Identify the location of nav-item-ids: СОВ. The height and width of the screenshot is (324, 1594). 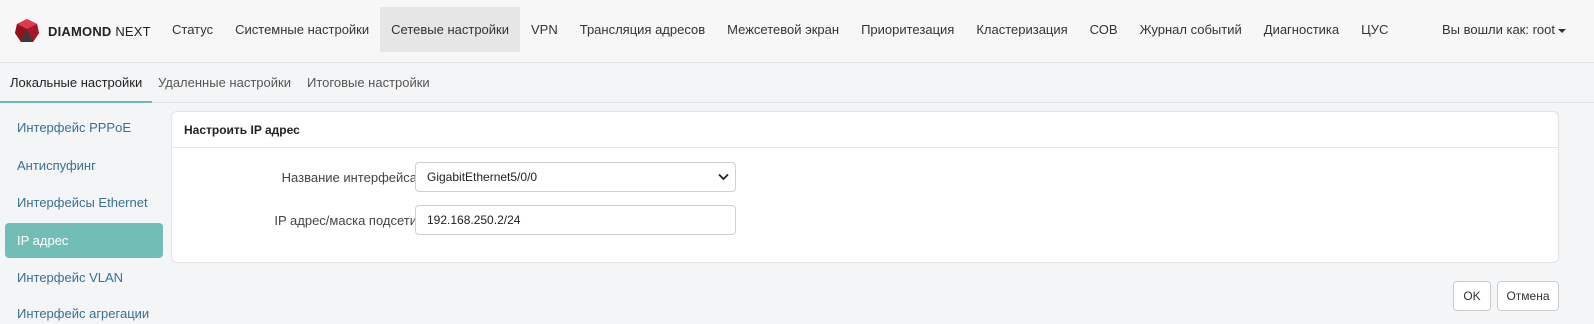
(1104, 29).